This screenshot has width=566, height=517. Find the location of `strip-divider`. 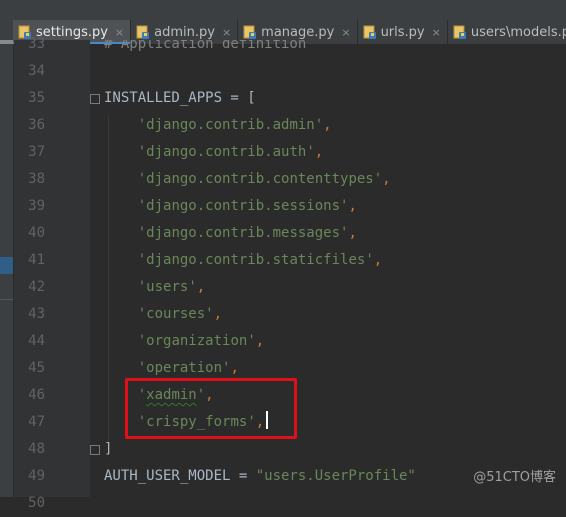

strip-divider is located at coordinates (6, 299).